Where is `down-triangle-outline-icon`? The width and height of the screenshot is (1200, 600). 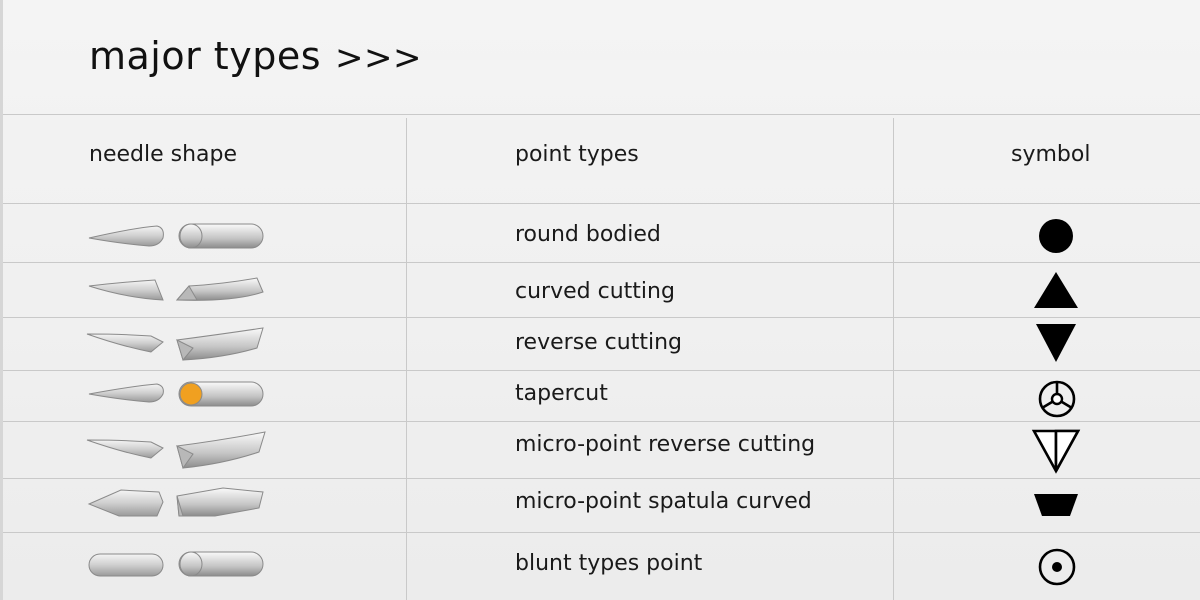 down-triangle-outline-icon is located at coordinates (1056, 451).